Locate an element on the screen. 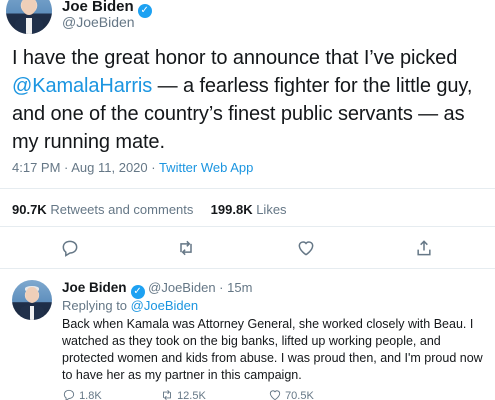 The height and width of the screenshot is (400, 495). reply-time: · 15m is located at coordinates (235, 287).